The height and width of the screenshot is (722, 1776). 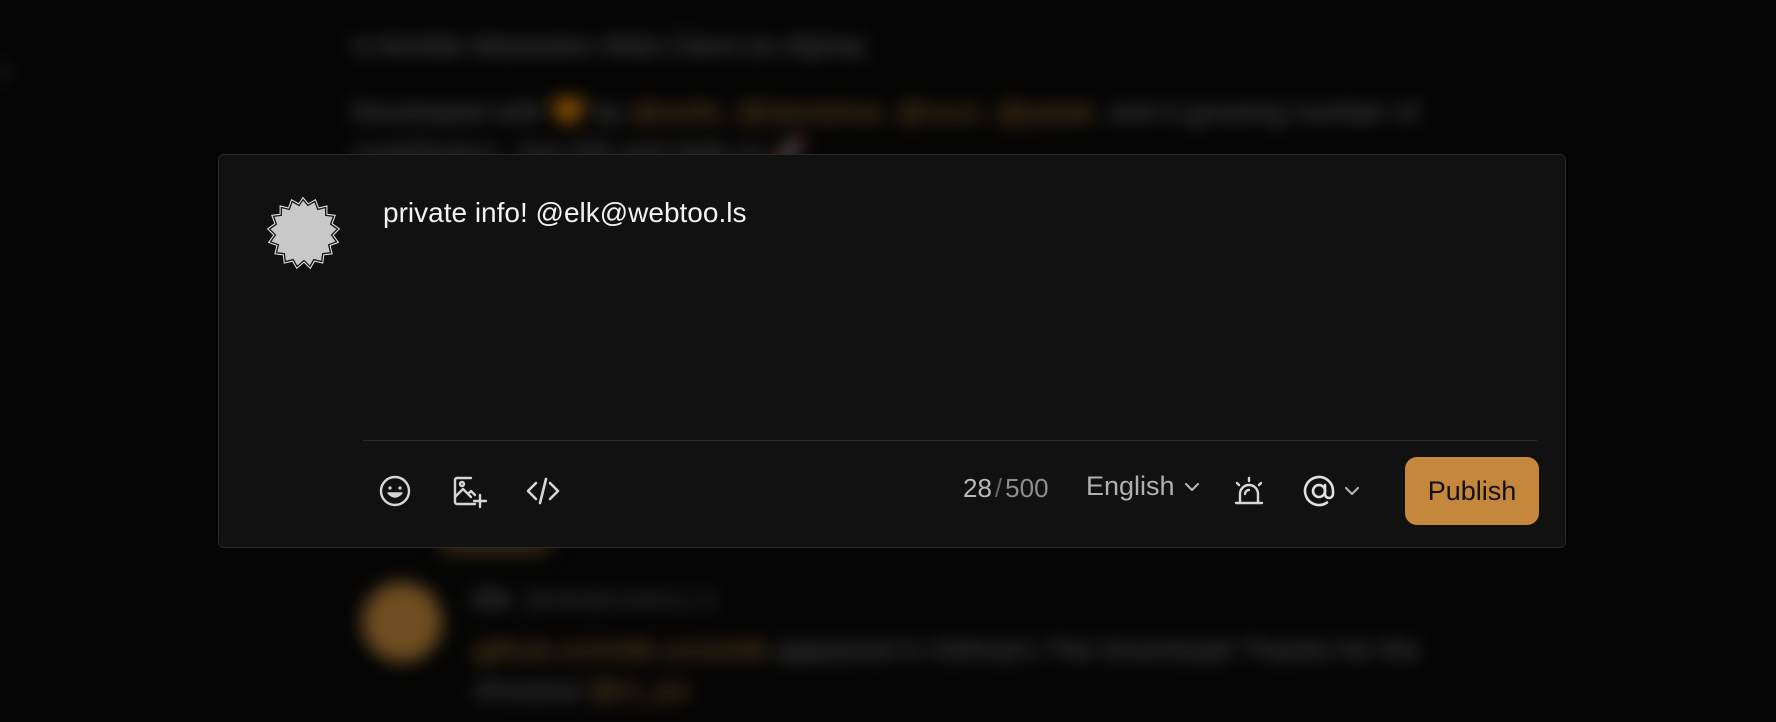 What do you see at coordinates (1027, 488) in the screenshot?
I see `character-limit: 500` at bounding box center [1027, 488].